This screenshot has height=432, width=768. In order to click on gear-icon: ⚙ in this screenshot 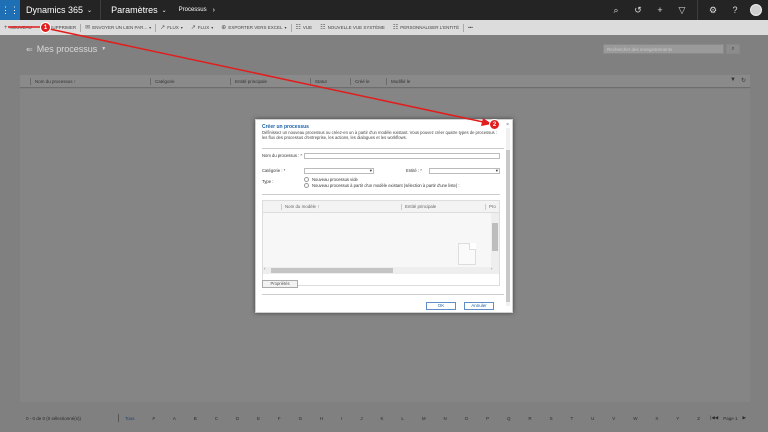, I will do `click(713, 10)`.